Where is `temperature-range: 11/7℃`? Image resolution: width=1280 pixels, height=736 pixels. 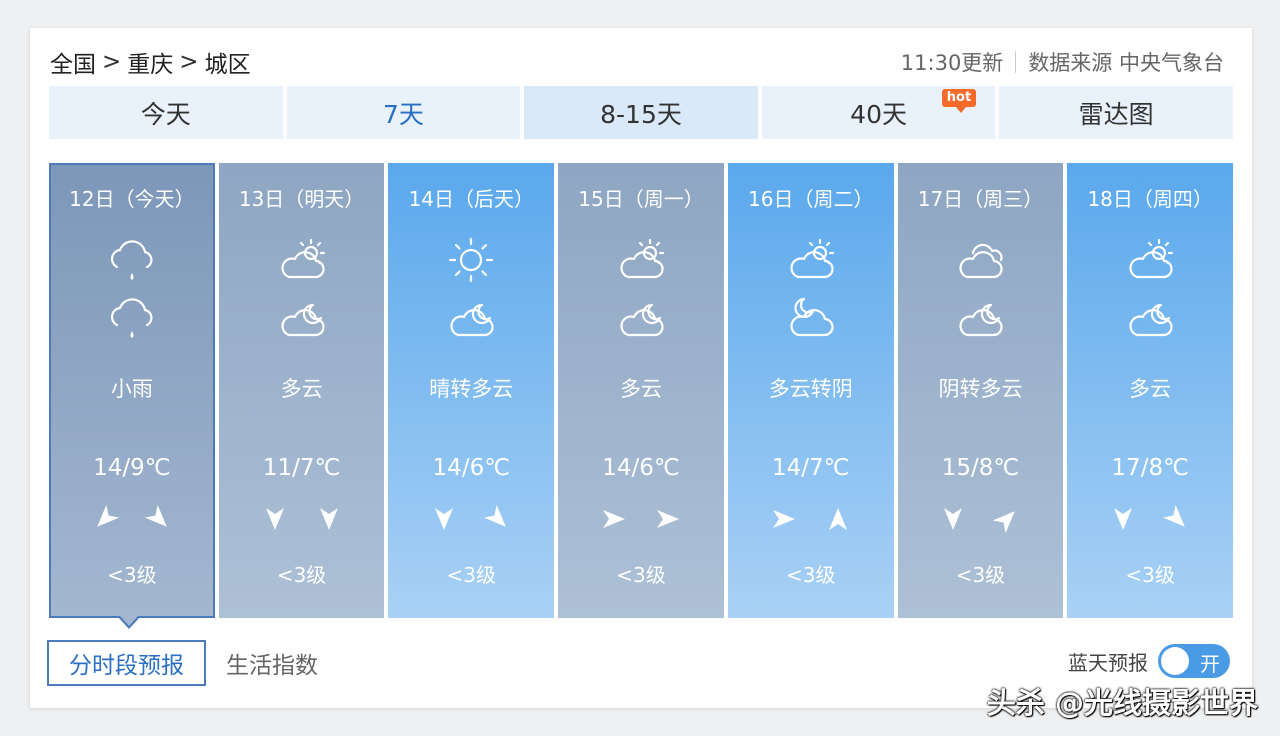 temperature-range: 11/7℃ is located at coordinates (301, 468).